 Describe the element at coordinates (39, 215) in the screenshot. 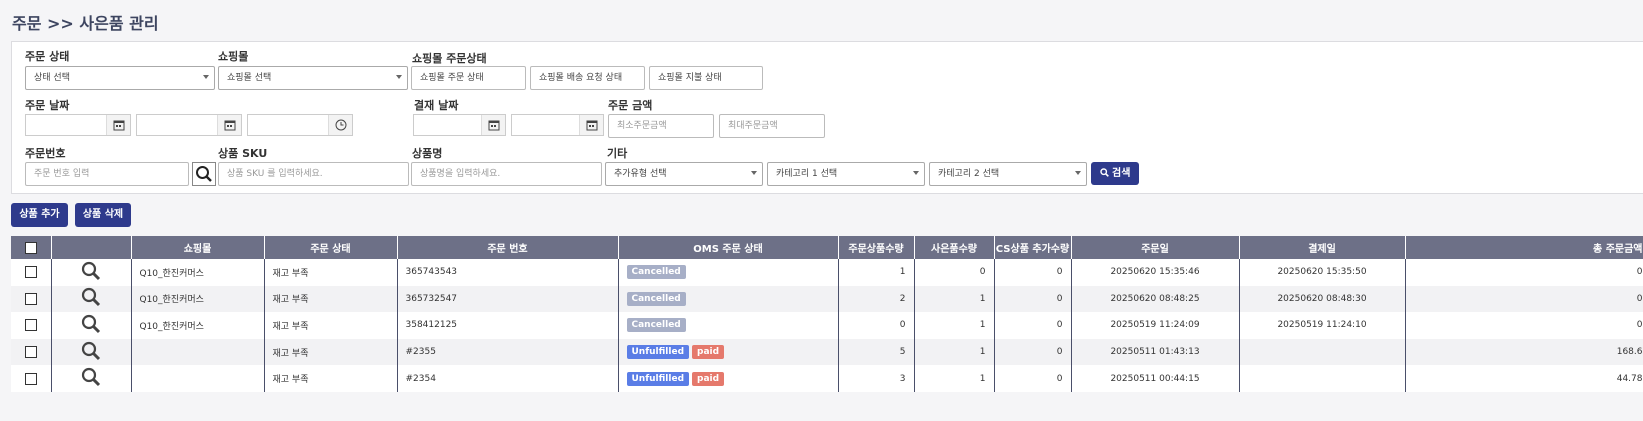

I see `add-product-button: 상품 추가` at that location.